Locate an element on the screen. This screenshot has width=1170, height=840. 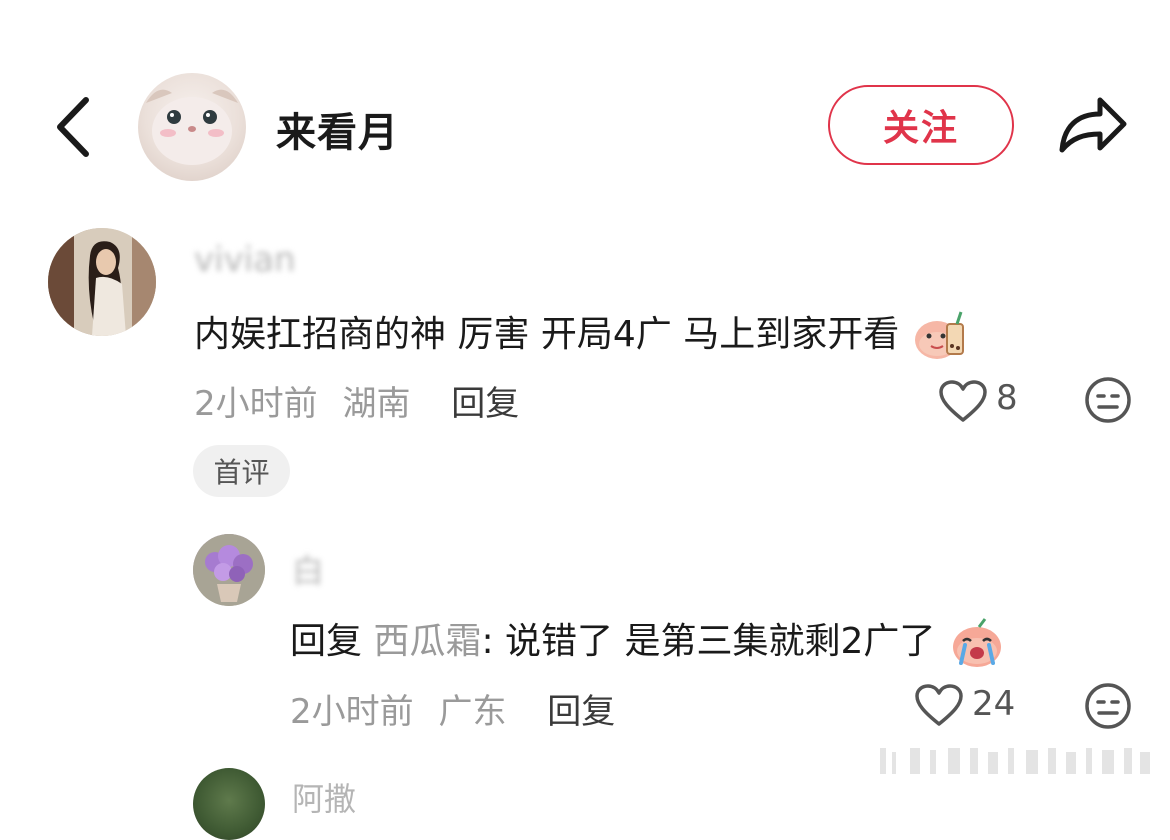
reply-body: : 说错了 是第三集就剩2广了 is located at coordinates (708, 641).